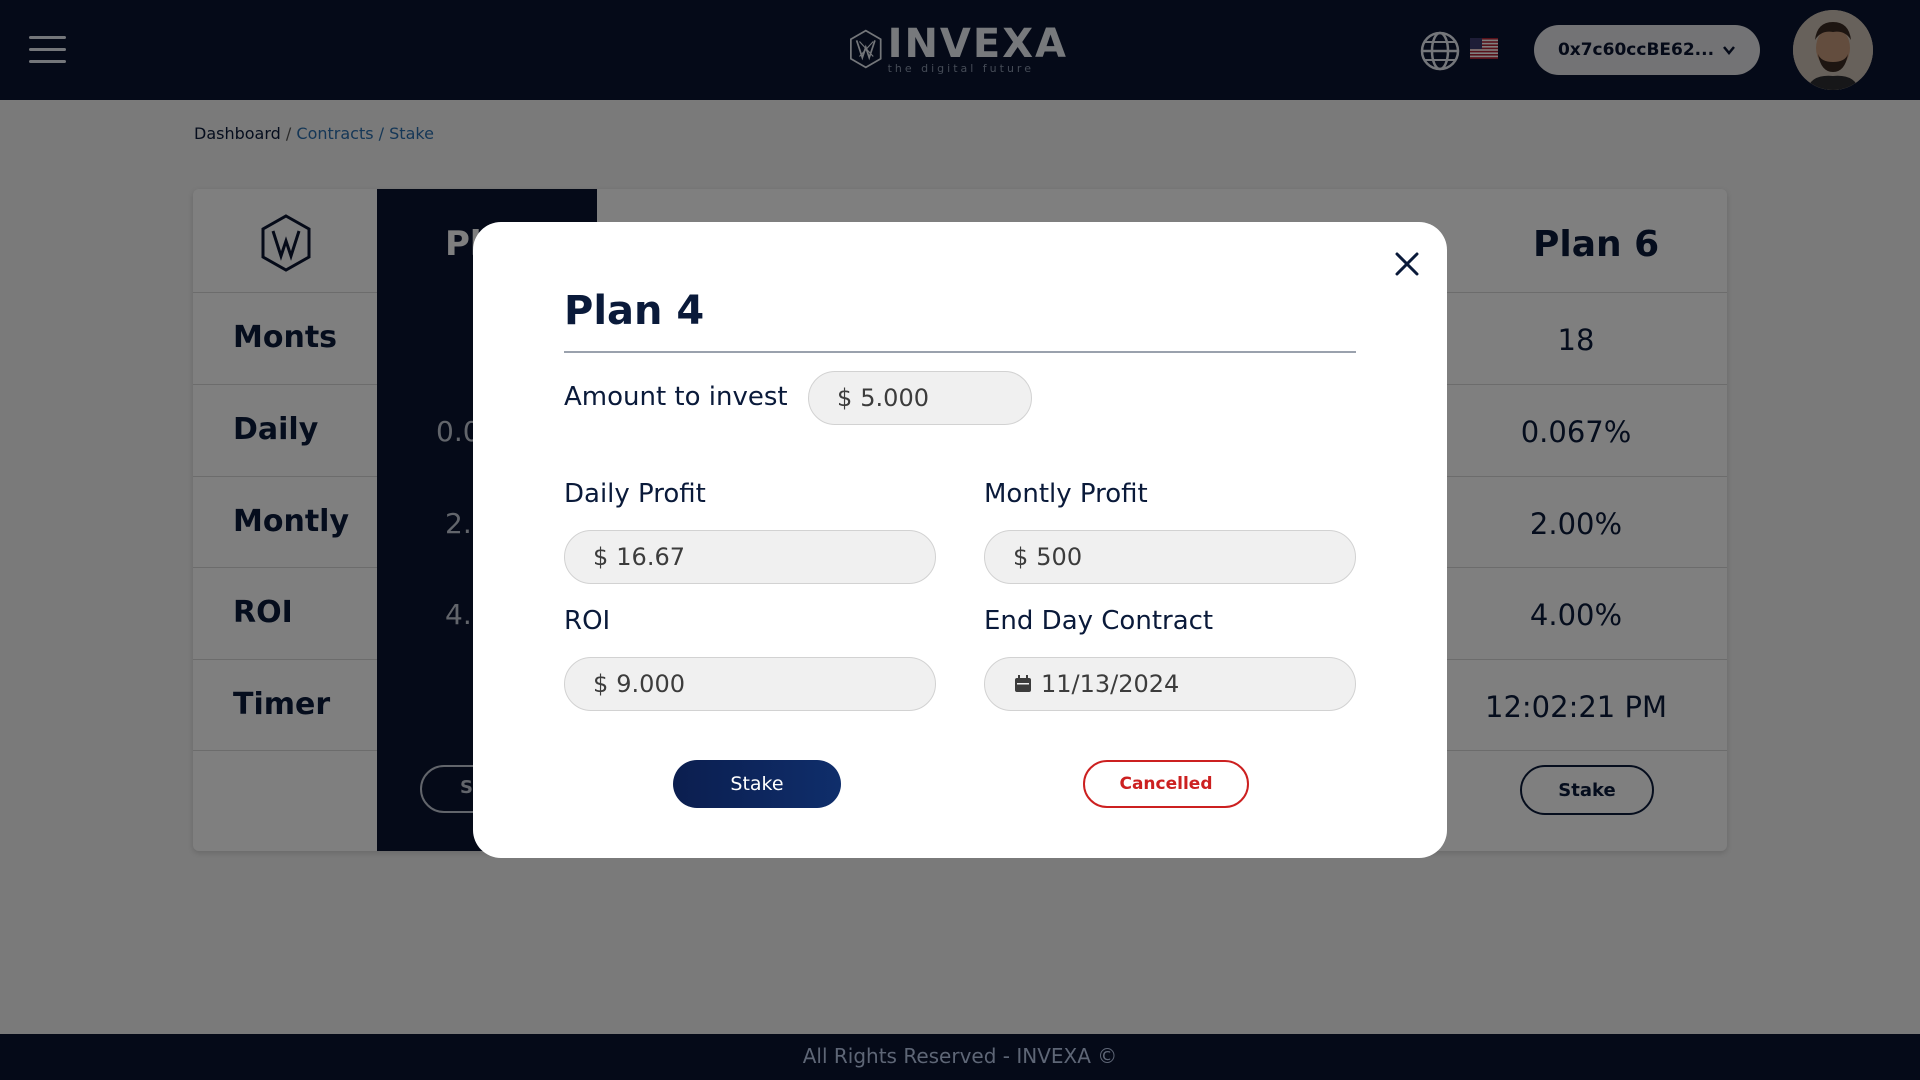  I want to click on stake-button: Stake, so click(757, 784).